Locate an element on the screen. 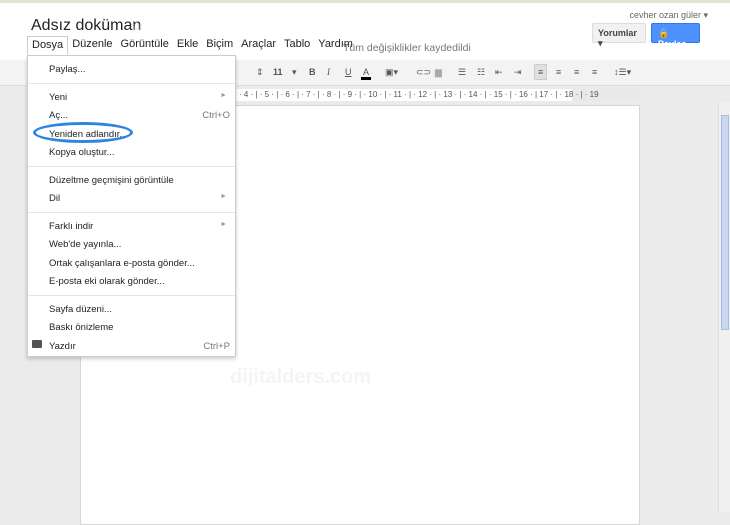 The width and height of the screenshot is (730, 525). menu-help: Yardım is located at coordinates (335, 45).